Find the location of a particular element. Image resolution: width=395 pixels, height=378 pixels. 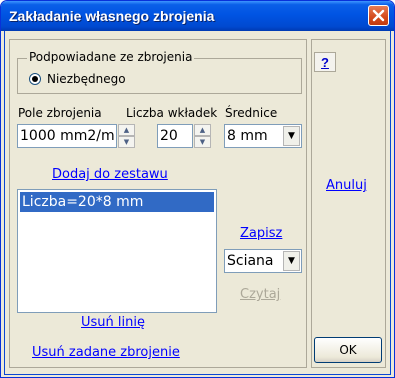

radio-niezbednego is located at coordinates (35, 79).